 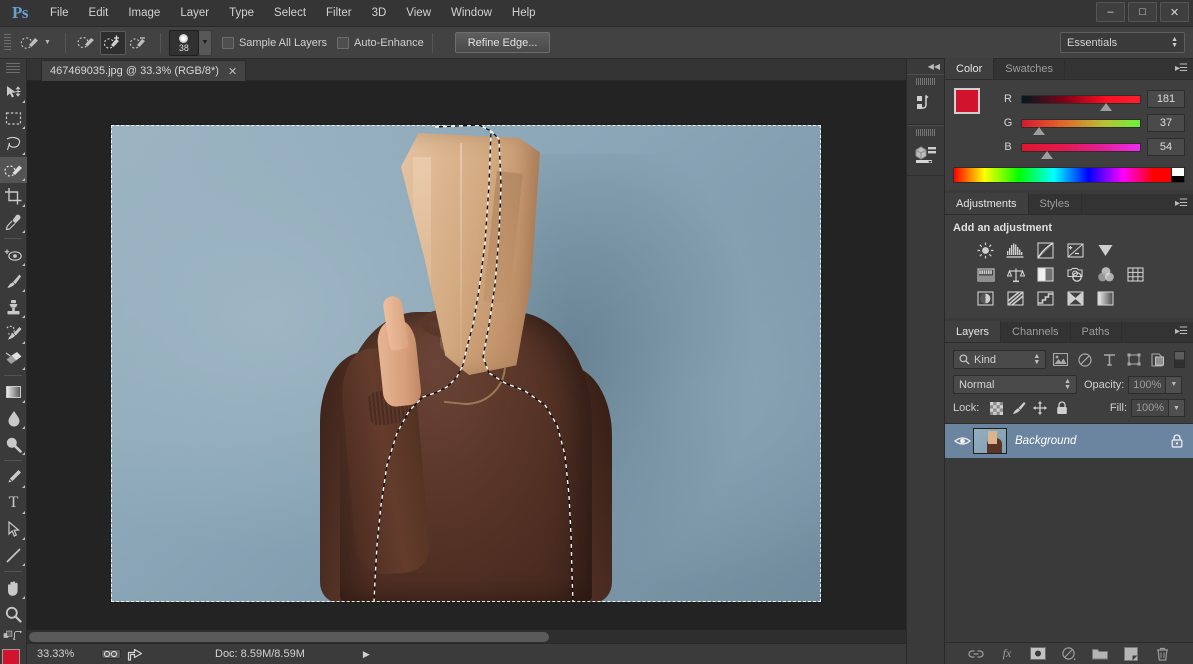 What do you see at coordinates (1015, 298) in the screenshot?
I see `posterize-icon` at bounding box center [1015, 298].